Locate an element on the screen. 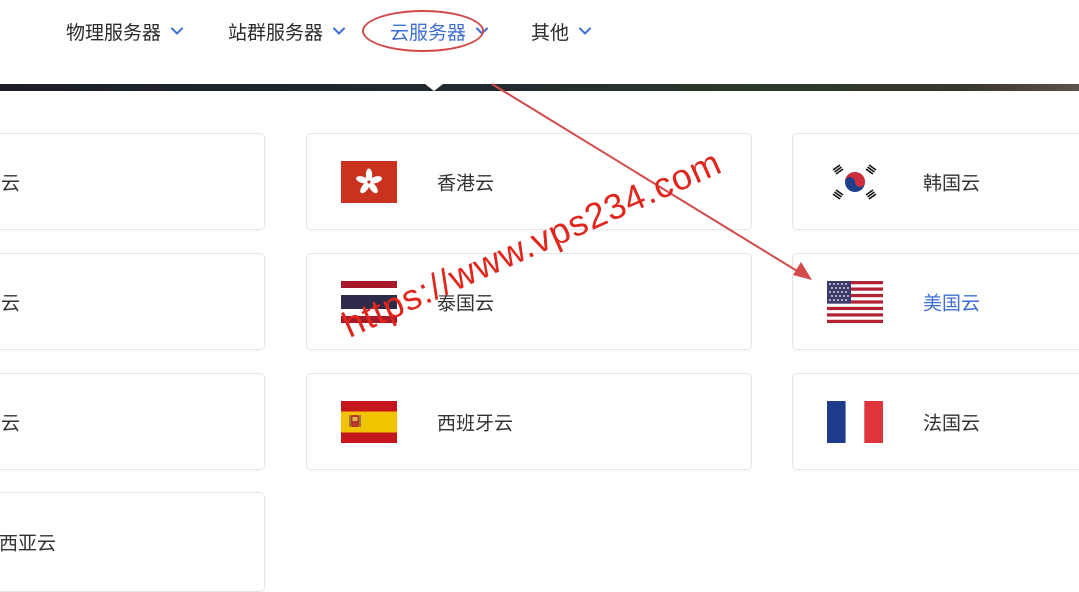 Image resolution: width=1079 pixels, height=592 pixels. region-card-south-korea: 韩国云 is located at coordinates (935, 181).